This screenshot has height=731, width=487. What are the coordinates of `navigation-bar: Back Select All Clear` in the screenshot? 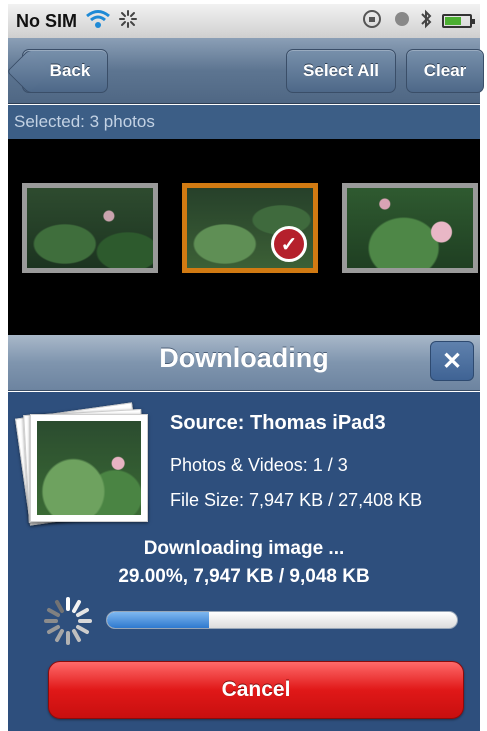 It's located at (246, 71).